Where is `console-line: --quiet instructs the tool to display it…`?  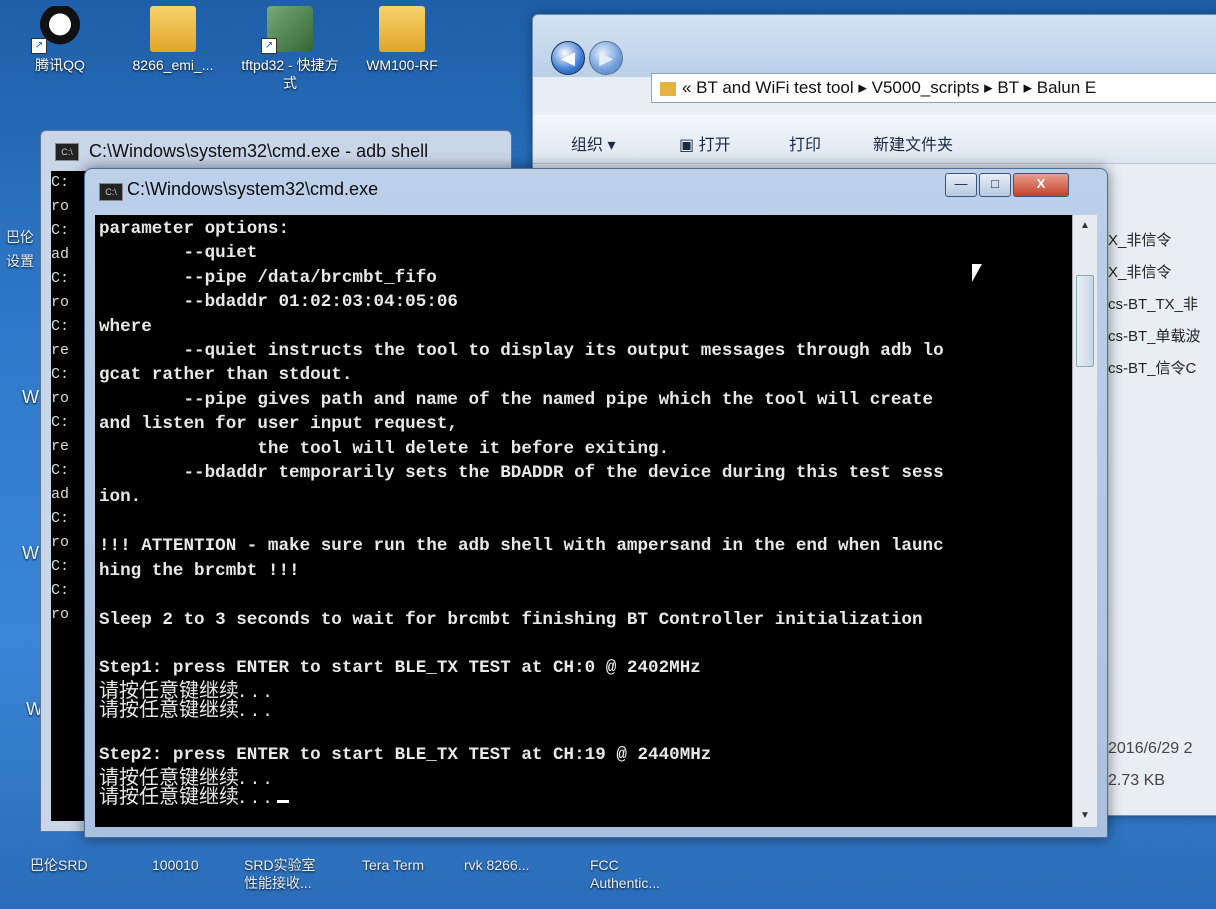
console-line: --quiet instructs the tool to display it… is located at coordinates (521, 351).